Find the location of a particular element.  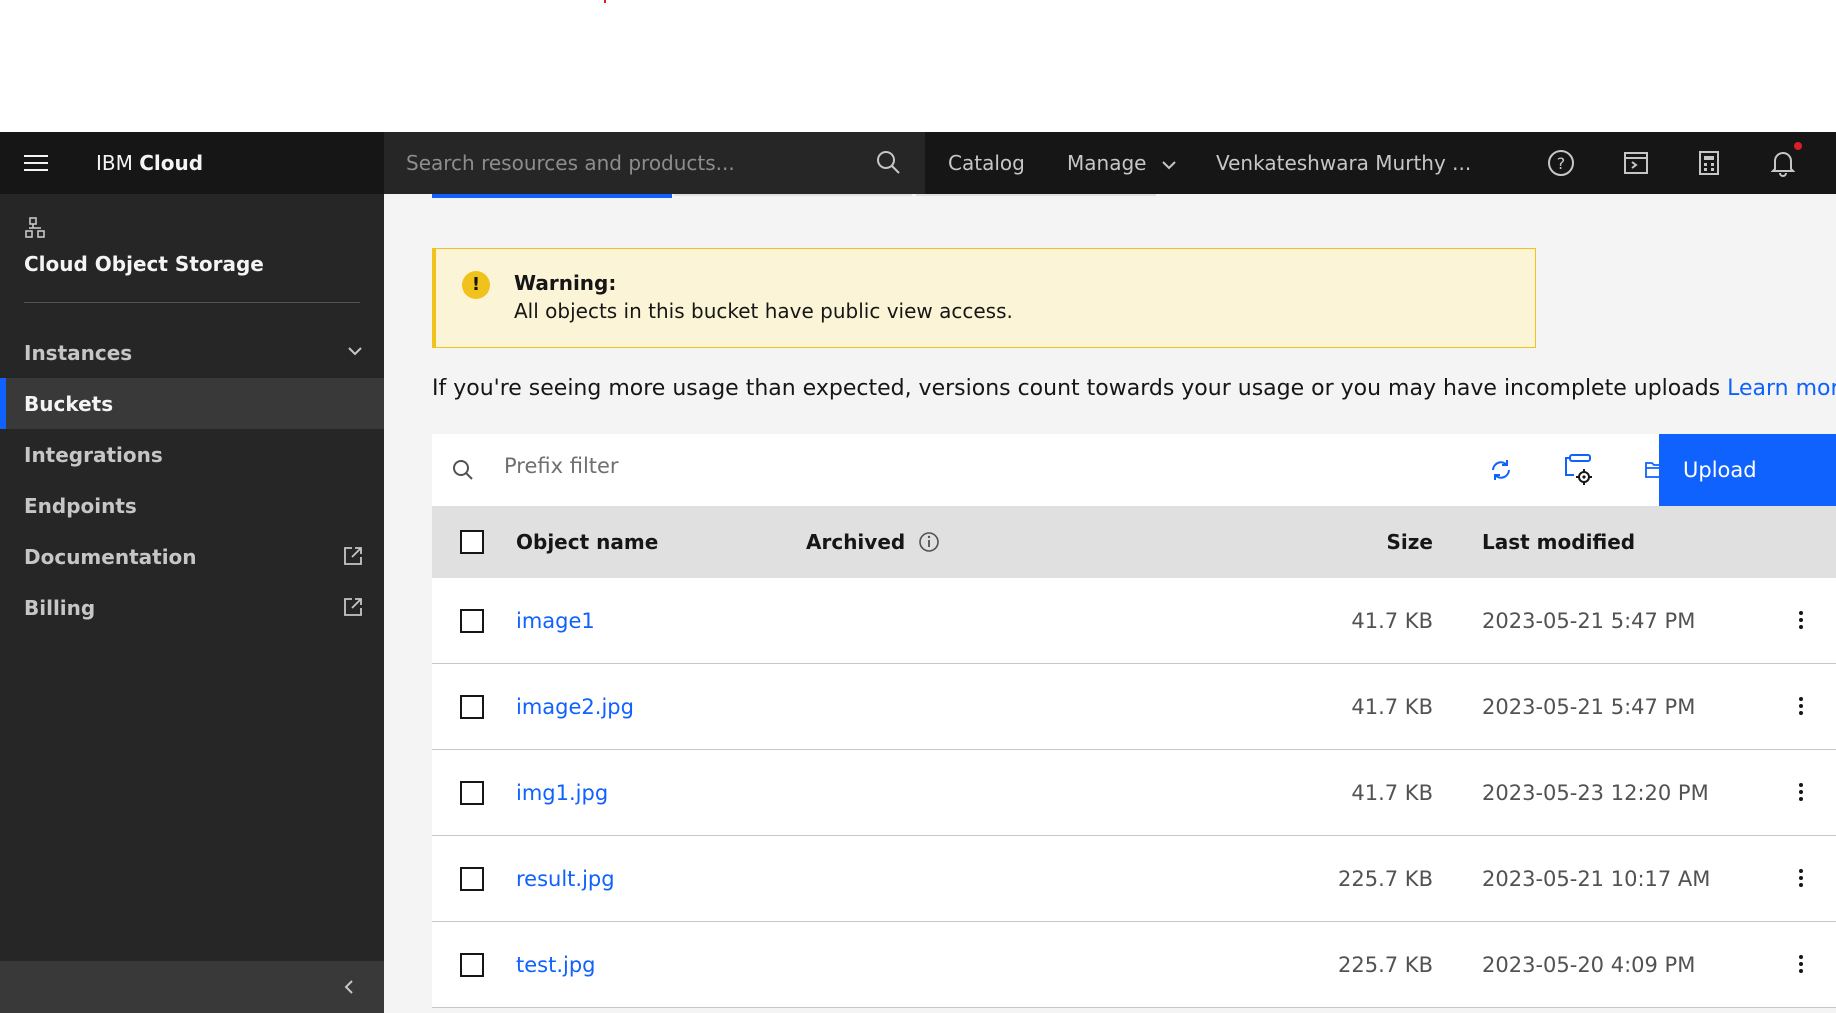

prefix-filter-input is located at coordinates (854, 466).